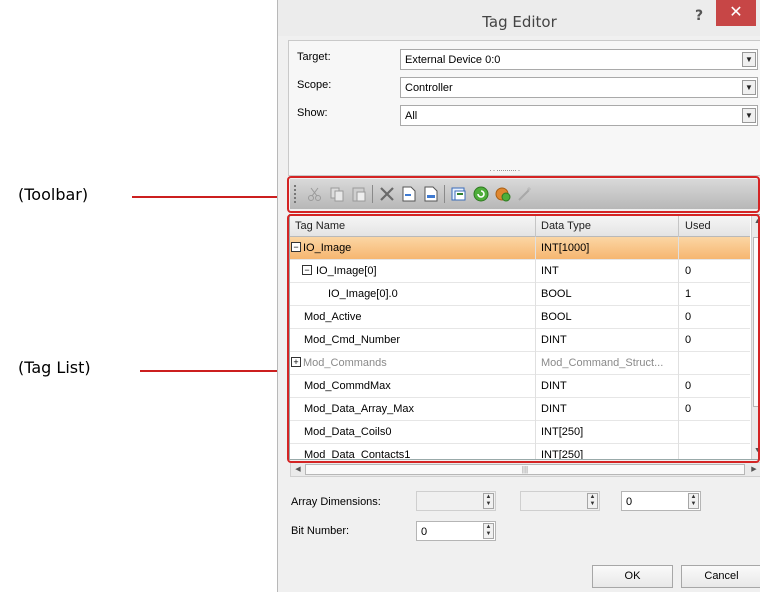  What do you see at coordinates (411, 116) in the screenshot?
I see `show-value: All` at bounding box center [411, 116].